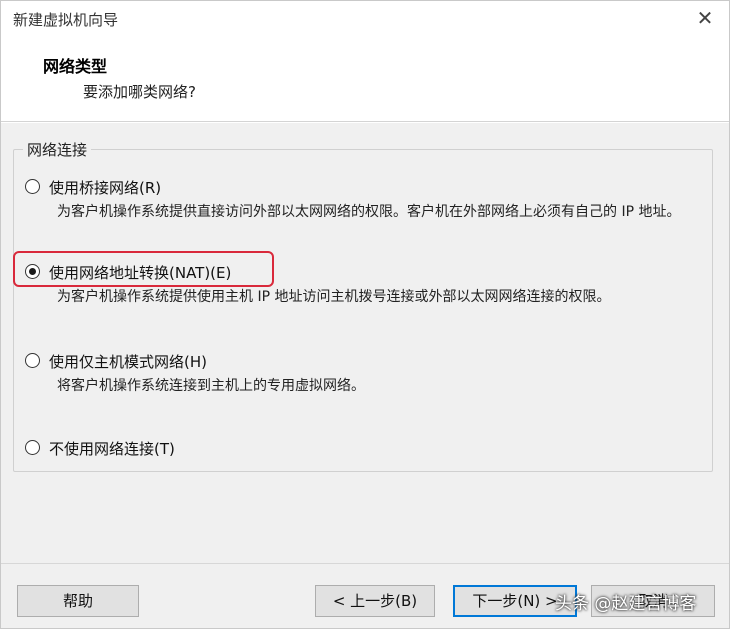  What do you see at coordinates (140, 272) in the screenshot?
I see `option-nat-label: 使用网络地址转换(NAT)(E)` at bounding box center [140, 272].